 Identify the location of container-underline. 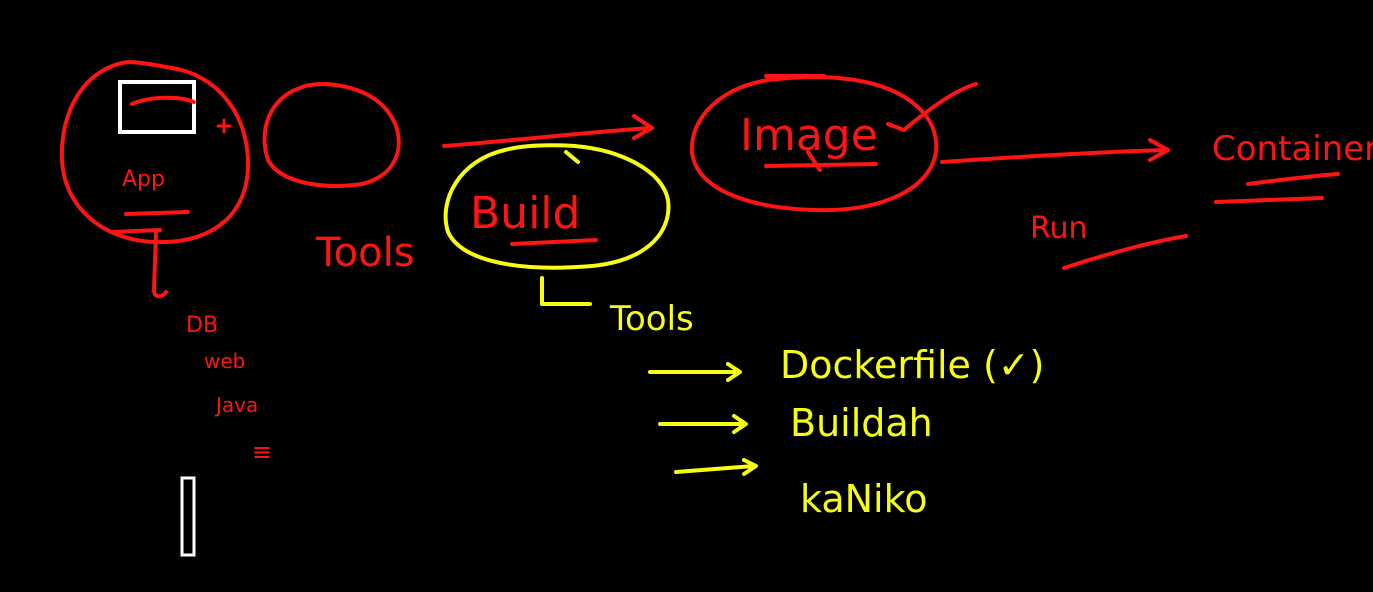
(1277, 188).